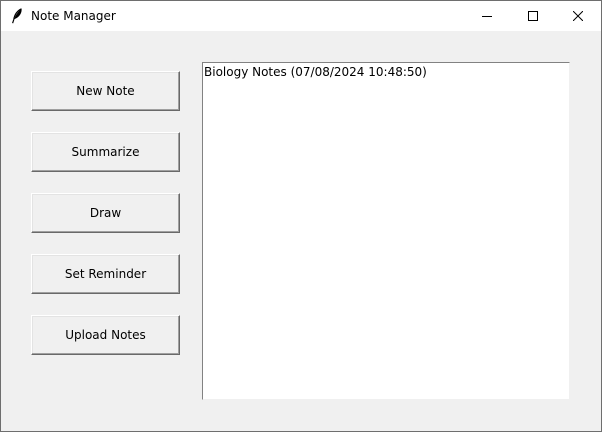 This screenshot has height=432, width=602. What do you see at coordinates (386, 71) in the screenshot?
I see `list-item: Biology Notes (07/08/2024 10:48:50)` at bounding box center [386, 71].